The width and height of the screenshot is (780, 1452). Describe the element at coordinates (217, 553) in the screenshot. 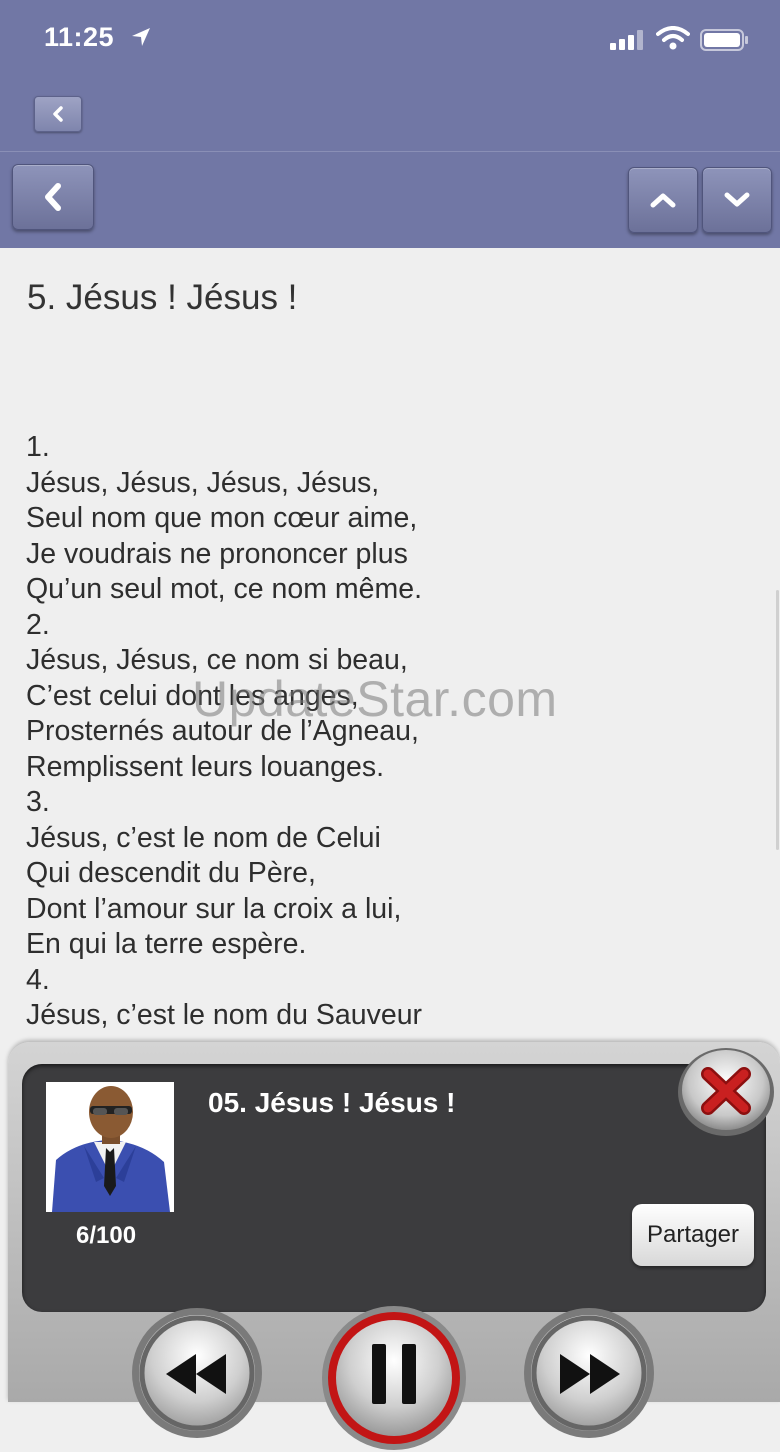

I see `lyric-line: Je voudrais ne prononcer plus` at that location.